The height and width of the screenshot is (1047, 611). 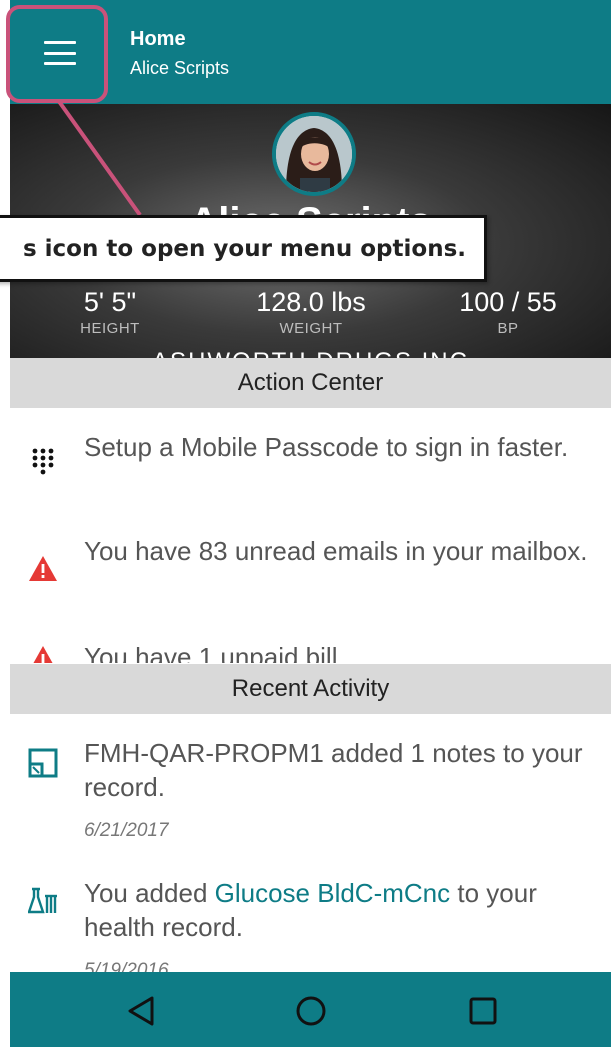 What do you see at coordinates (110, 328) in the screenshot?
I see `height-label: HEIGHT` at bounding box center [110, 328].